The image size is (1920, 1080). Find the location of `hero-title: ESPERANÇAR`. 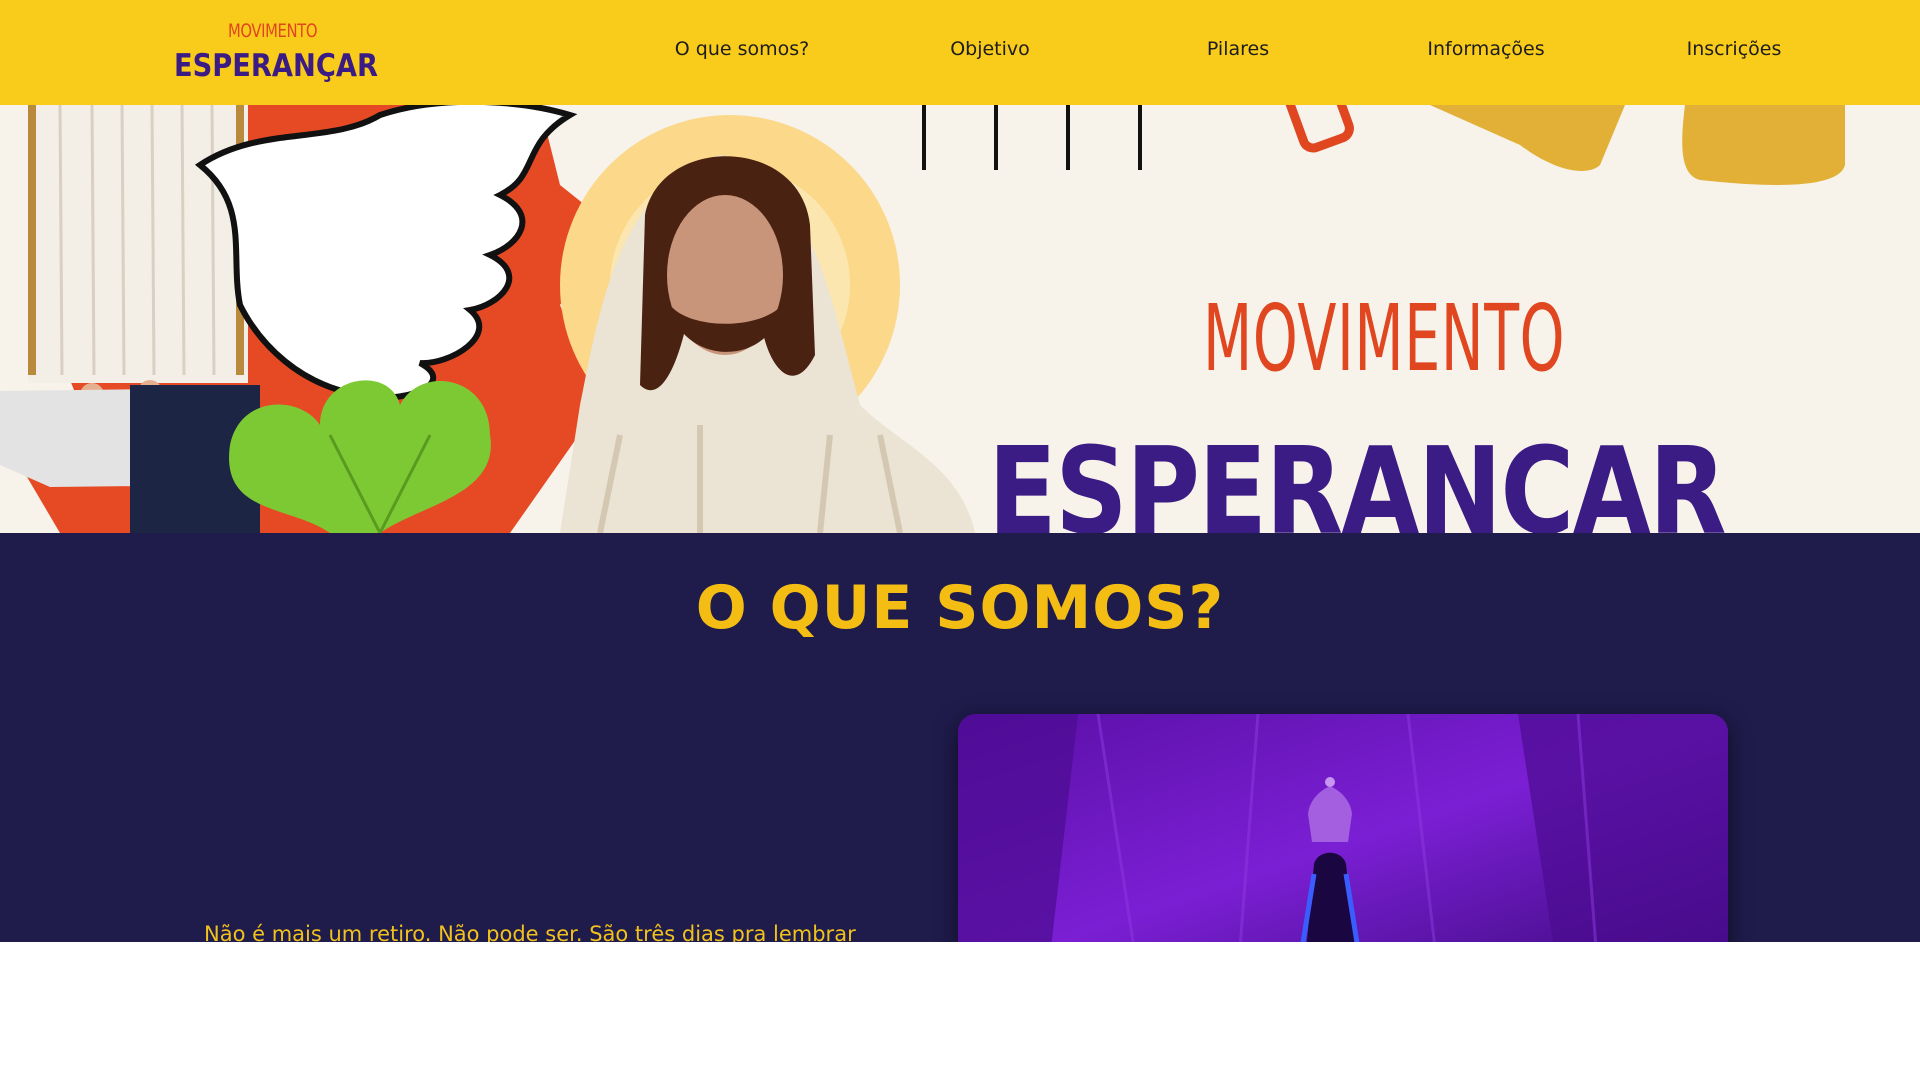

hero-title: ESPERANÇAR is located at coordinates (1357, 478).